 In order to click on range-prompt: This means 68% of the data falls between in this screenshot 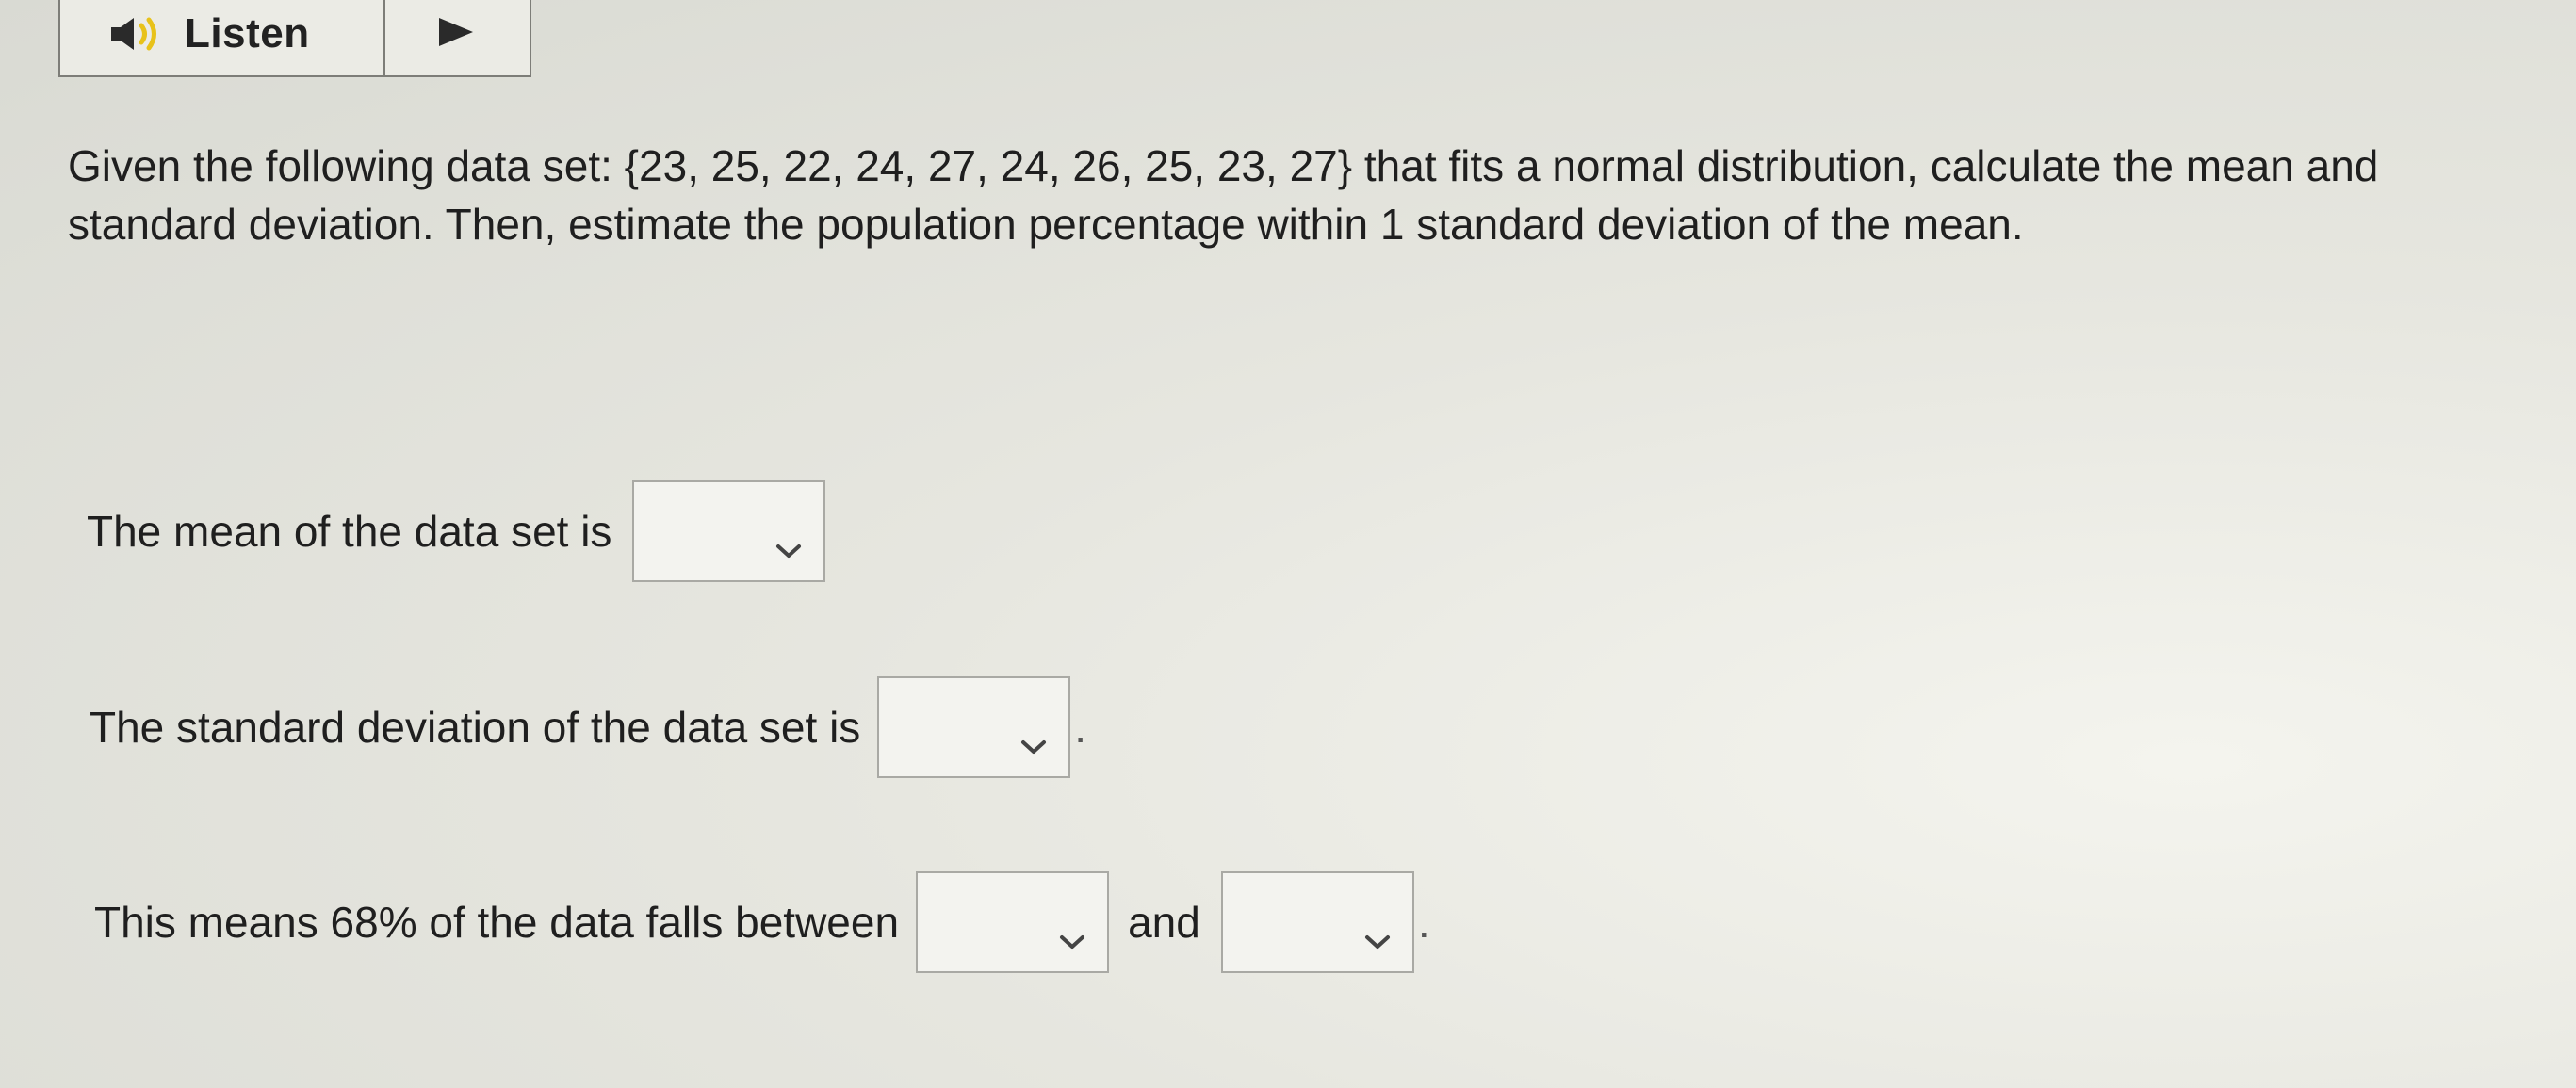, I will do `click(497, 922)`.